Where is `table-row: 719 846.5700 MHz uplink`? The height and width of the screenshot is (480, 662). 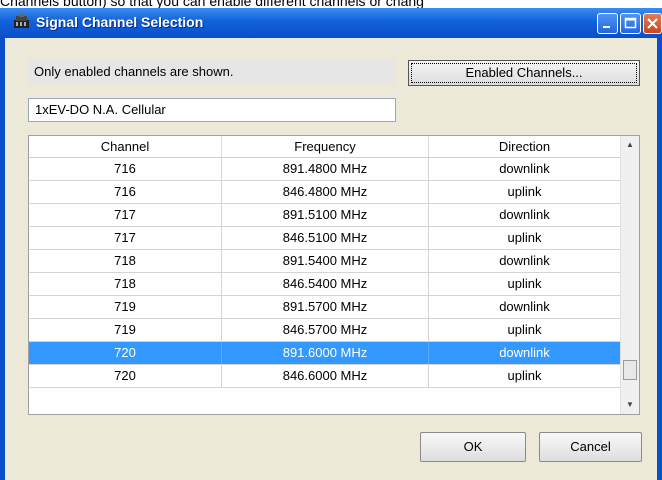
table-row: 719 846.5700 MHz uplink is located at coordinates (324, 330).